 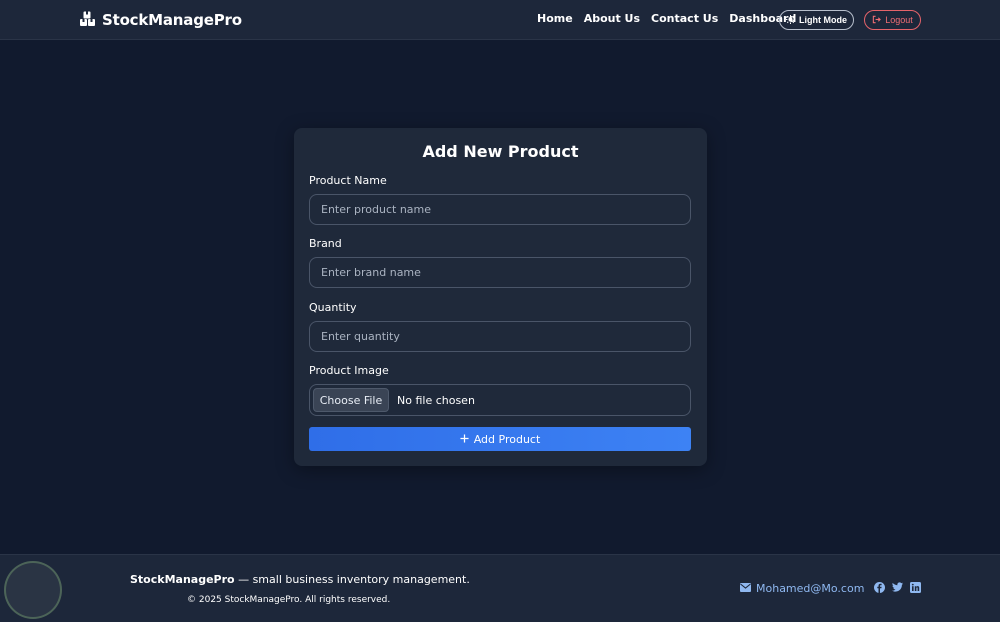 I want to click on quantity-input, so click(x=500, y=336).